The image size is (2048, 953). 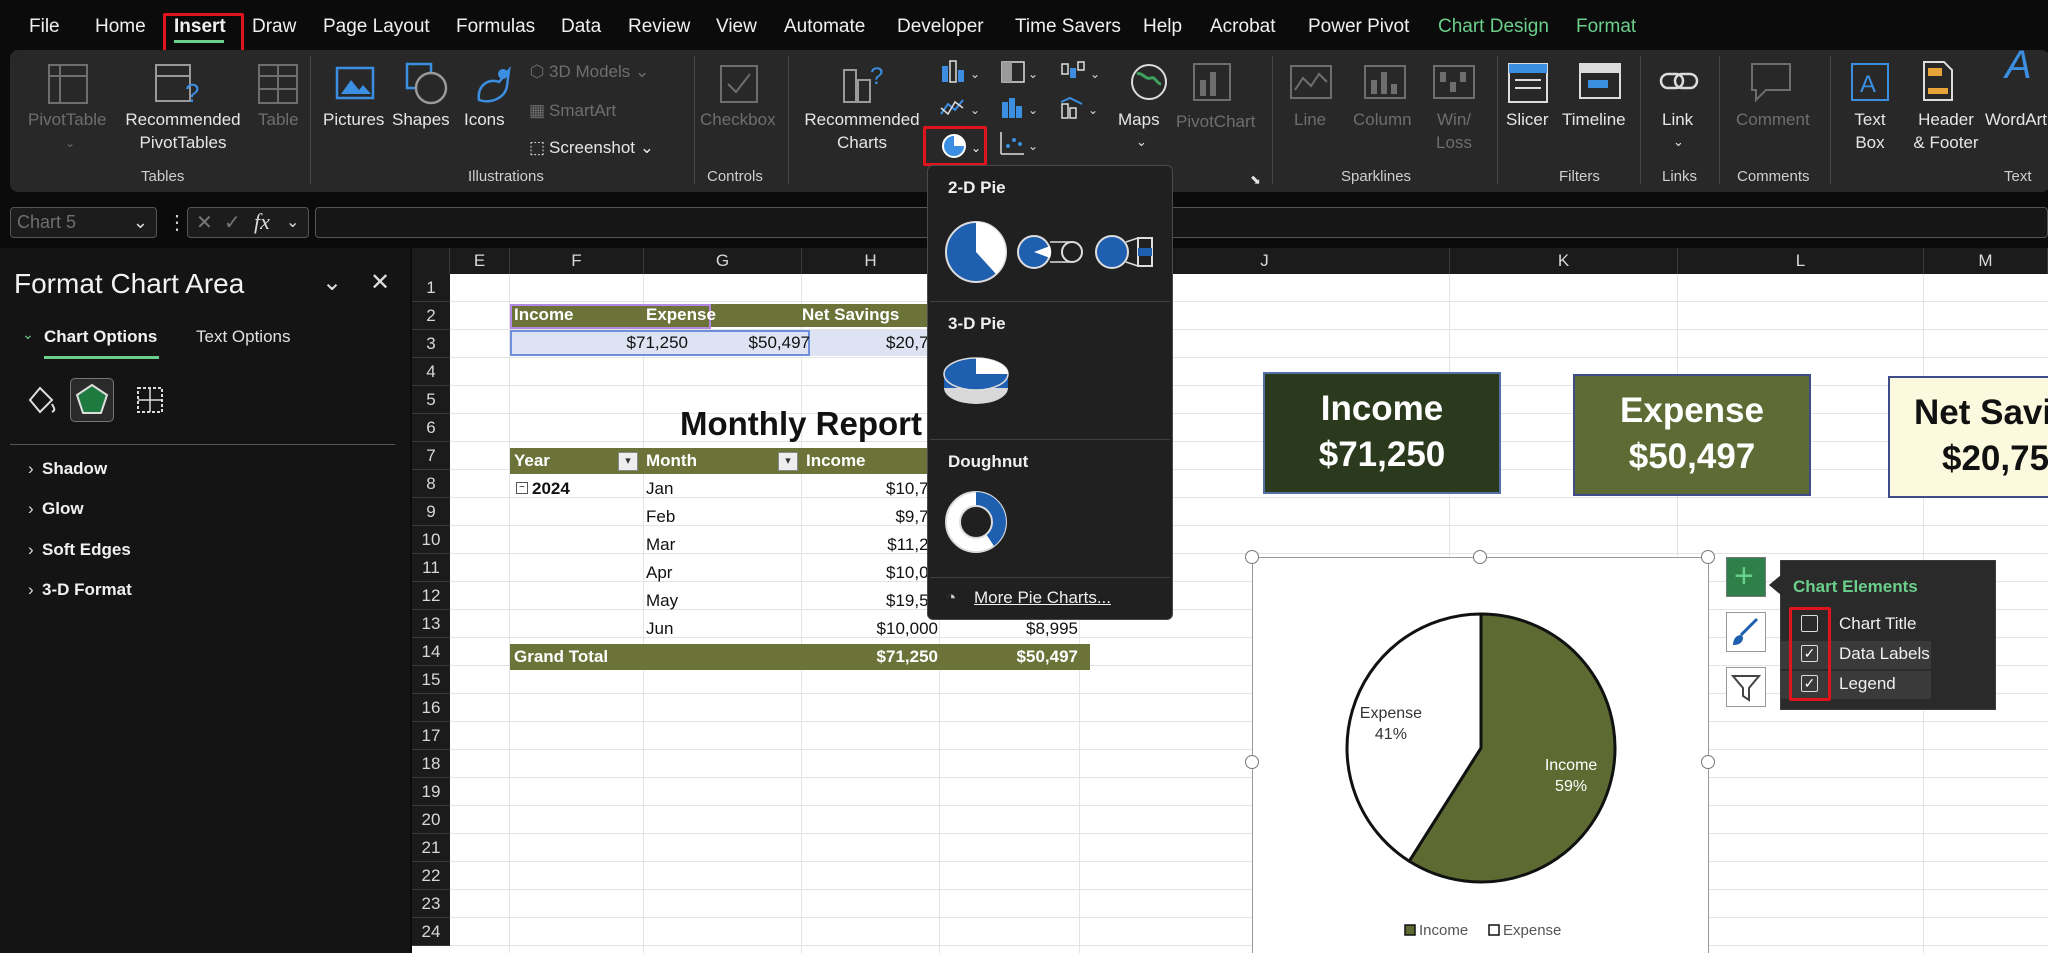 I want to click on link-button: Link, so click(x=1677, y=119).